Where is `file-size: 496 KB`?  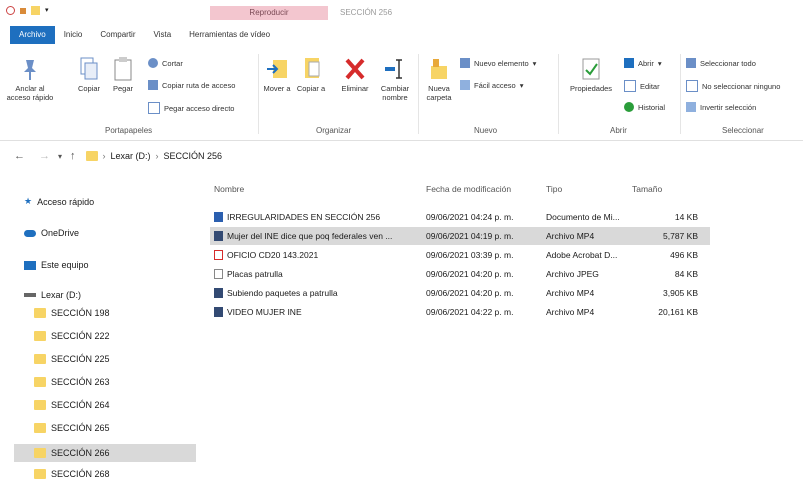 file-size: 496 KB is located at coordinates (684, 255).